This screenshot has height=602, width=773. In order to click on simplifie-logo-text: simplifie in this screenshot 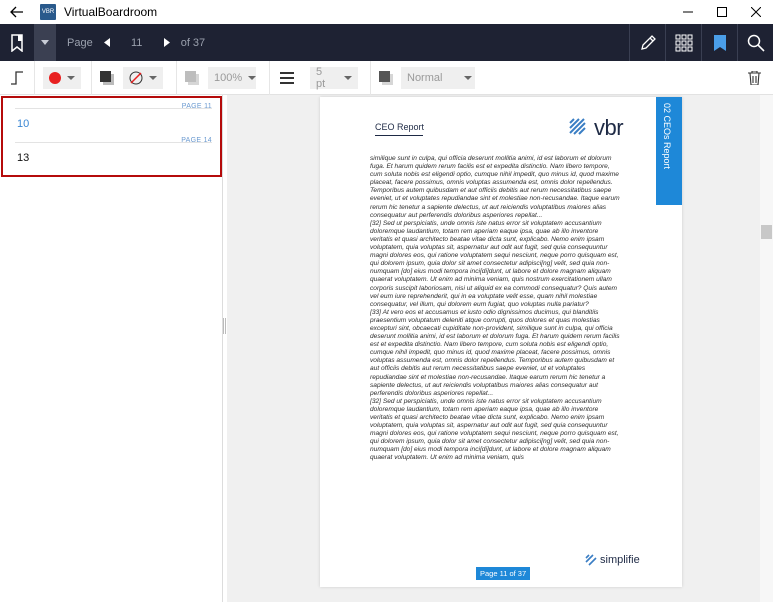, I will do `click(620, 560)`.